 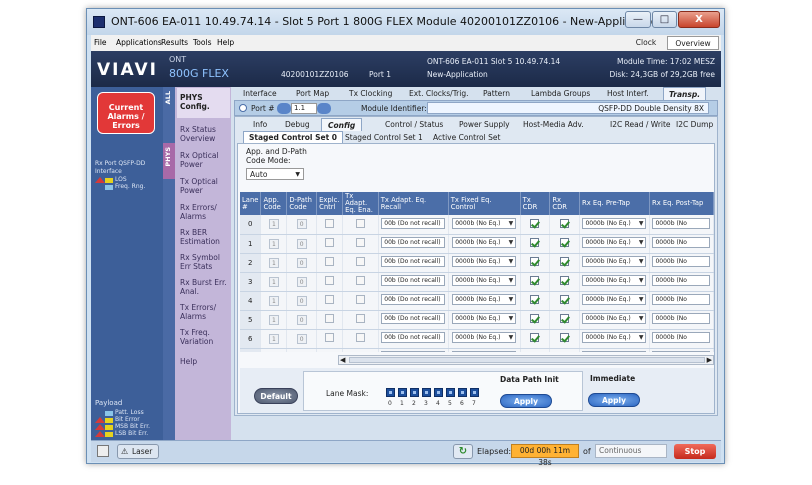 I want to click on clock-button: Clock, so click(x=646, y=43).